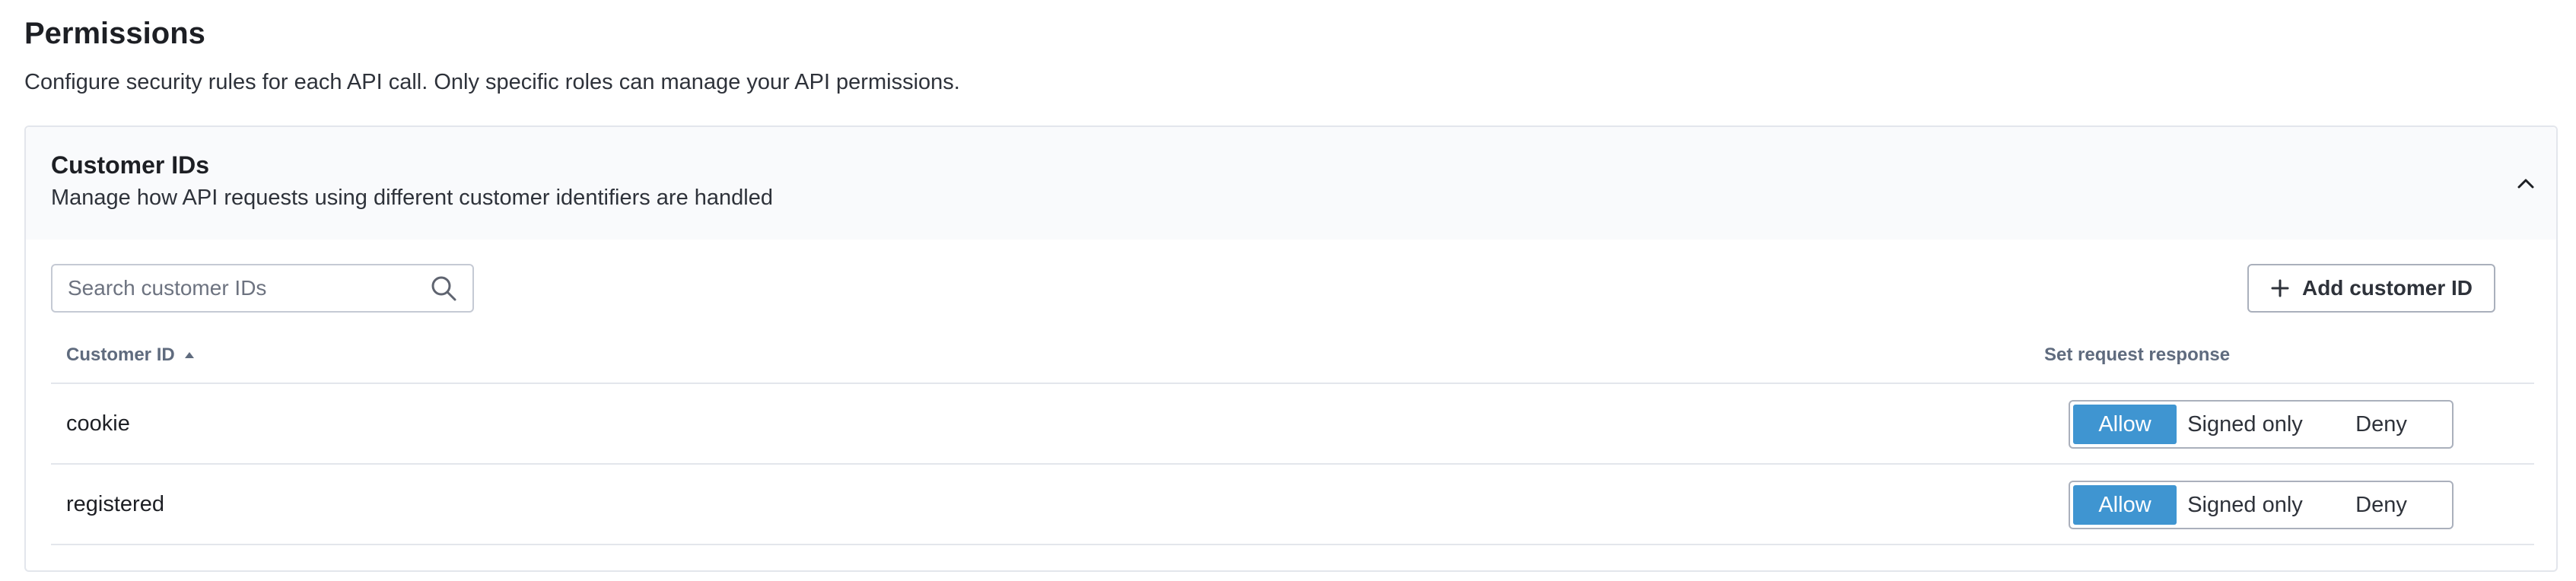 This screenshot has height=581, width=2576. I want to click on collapse-button, so click(2526, 183).